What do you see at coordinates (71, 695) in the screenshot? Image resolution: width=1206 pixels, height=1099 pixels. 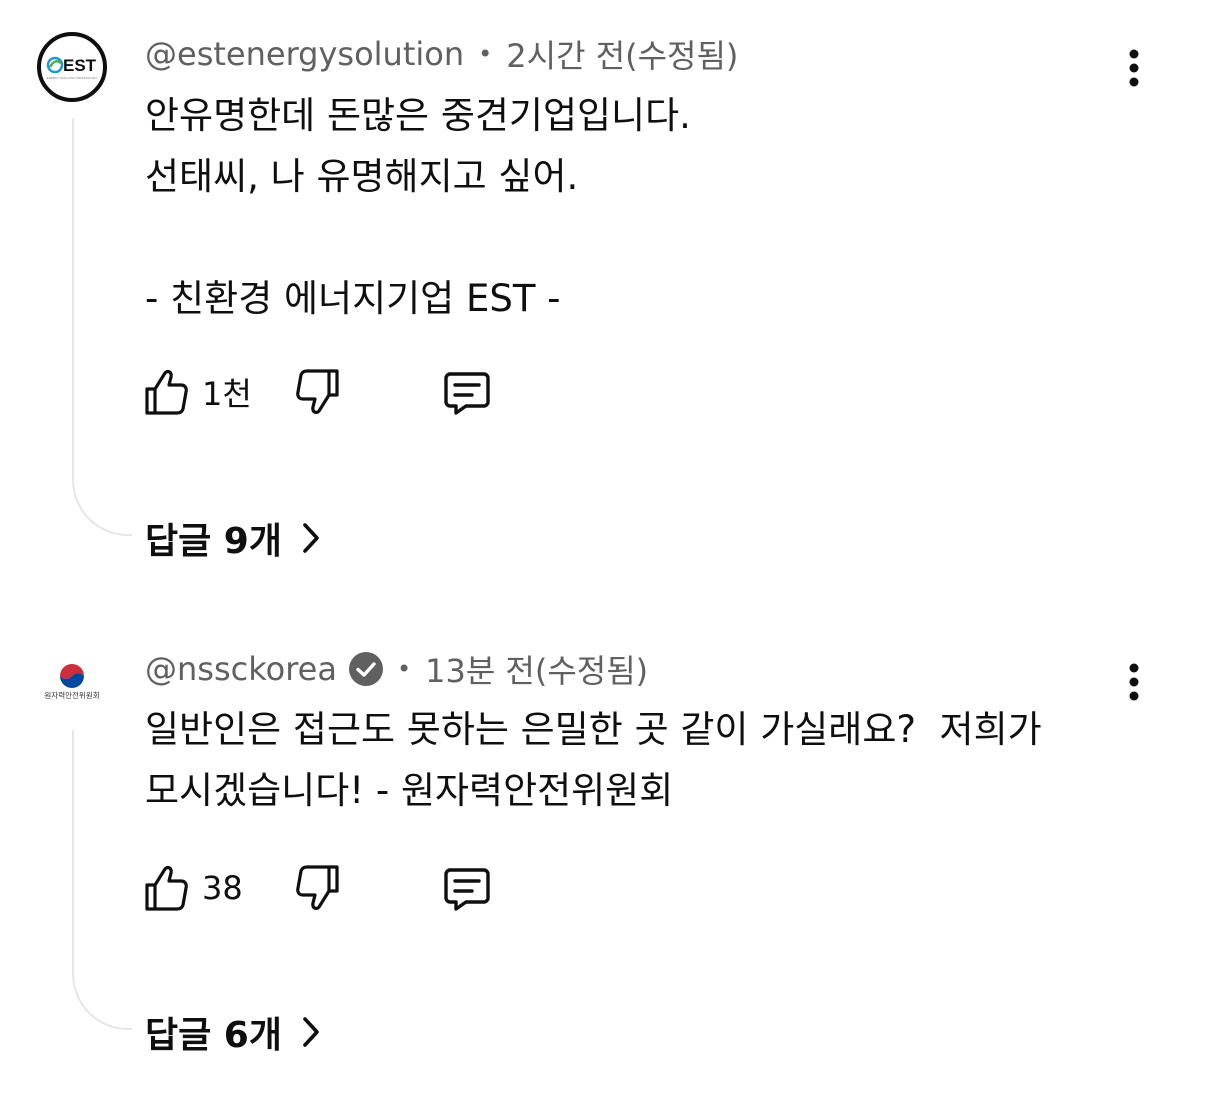 I see `avatar-logo-text: 원자력안전위원회` at bounding box center [71, 695].